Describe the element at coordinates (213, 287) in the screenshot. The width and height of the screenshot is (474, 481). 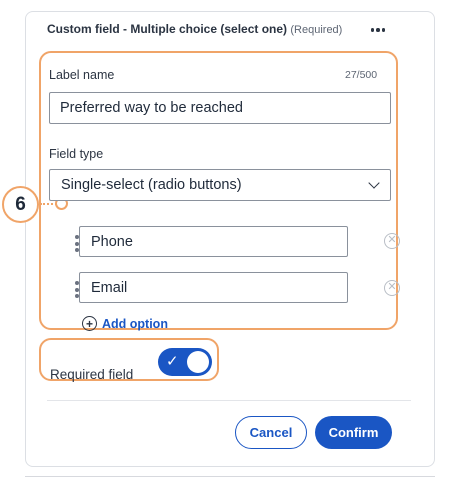
I see `option-input-email: Email` at that location.